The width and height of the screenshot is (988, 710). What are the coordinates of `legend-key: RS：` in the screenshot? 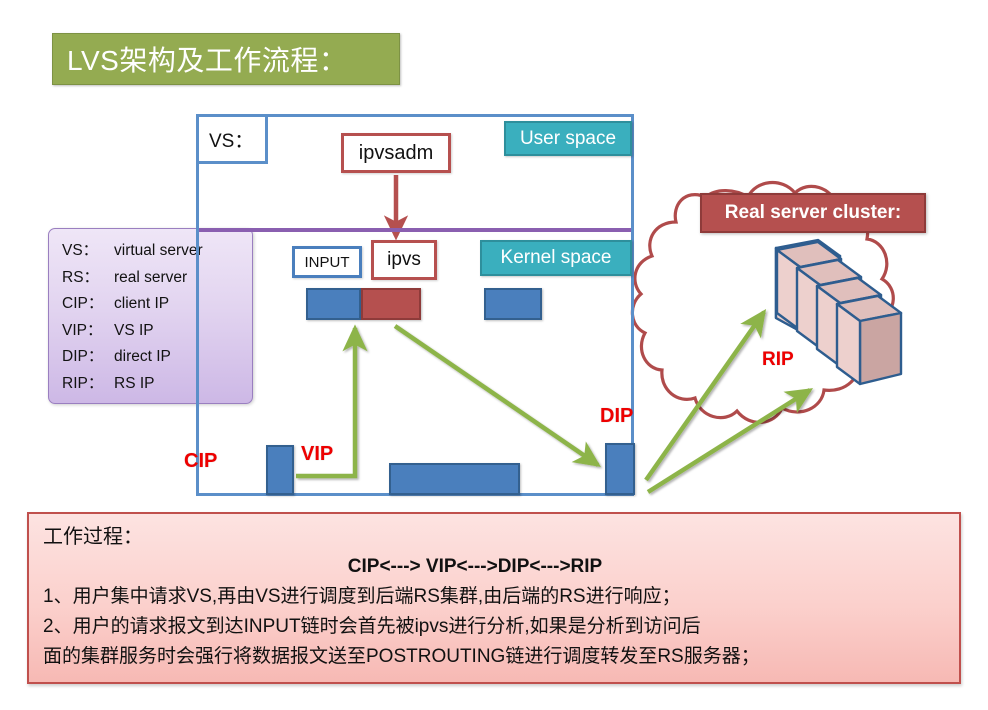 It's located at (81, 277).